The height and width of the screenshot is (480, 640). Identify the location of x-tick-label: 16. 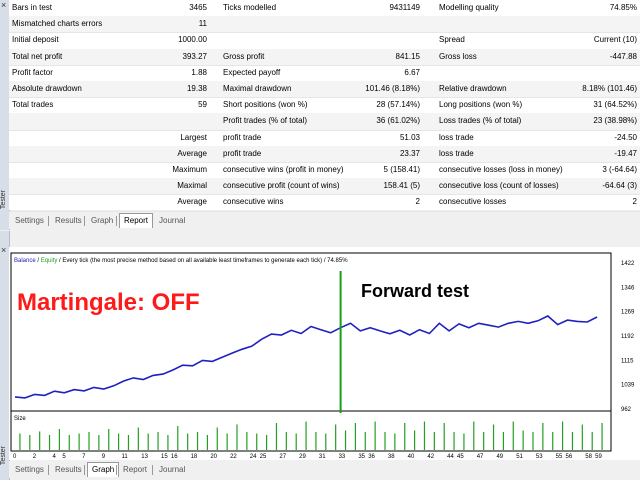
(174, 457).